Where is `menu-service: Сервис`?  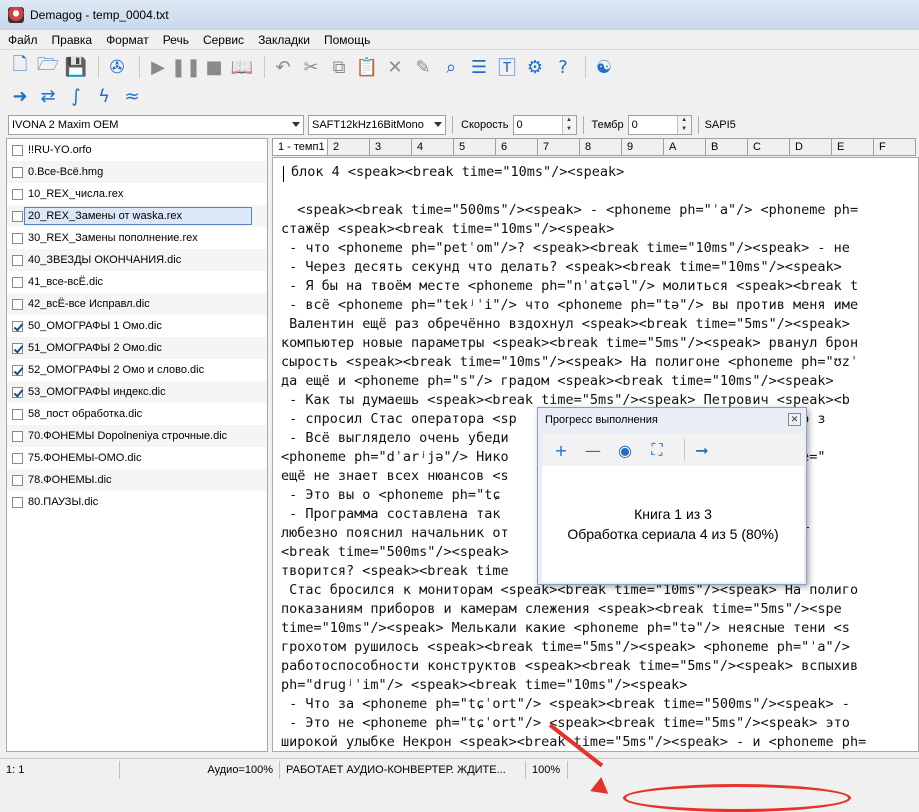 menu-service: Сервис is located at coordinates (223, 40).